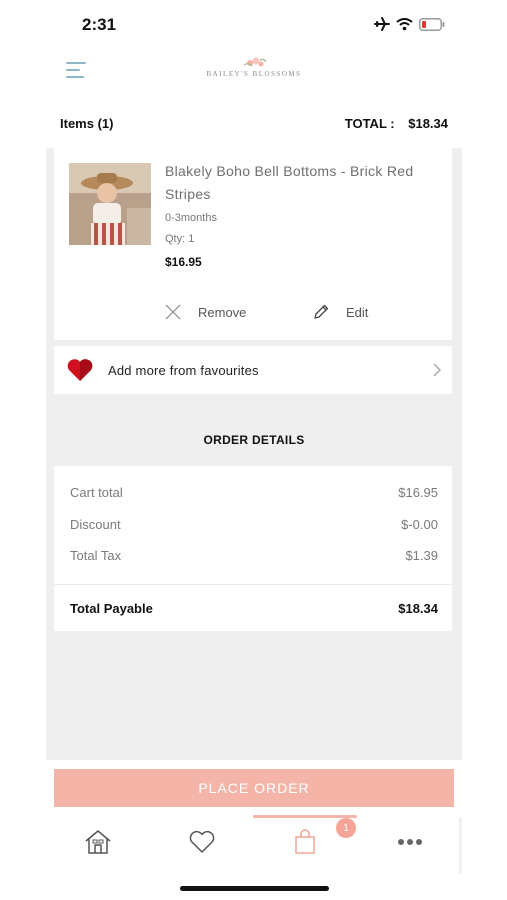 The height and width of the screenshot is (900, 507). What do you see at coordinates (419, 524) in the screenshot?
I see `order-line-value: $-0.00` at bounding box center [419, 524].